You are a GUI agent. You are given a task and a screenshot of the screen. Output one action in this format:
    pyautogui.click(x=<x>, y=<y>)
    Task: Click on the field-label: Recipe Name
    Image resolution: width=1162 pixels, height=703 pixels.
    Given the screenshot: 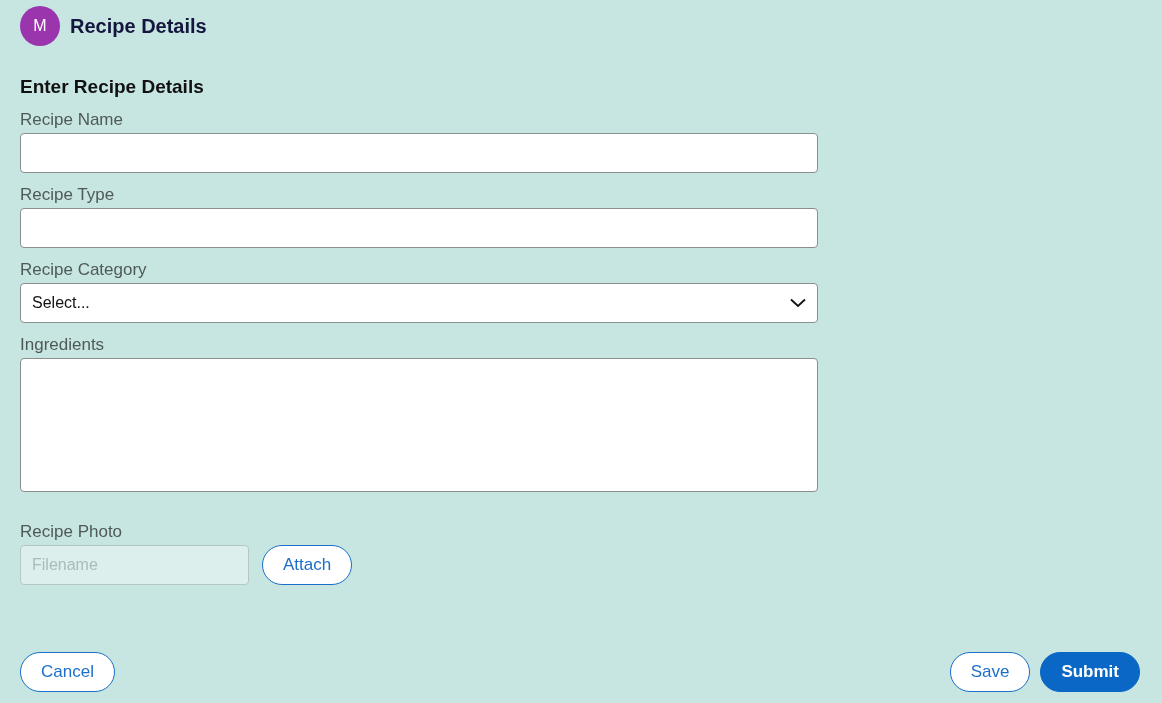 What is the action you would take?
    pyautogui.click(x=72, y=120)
    